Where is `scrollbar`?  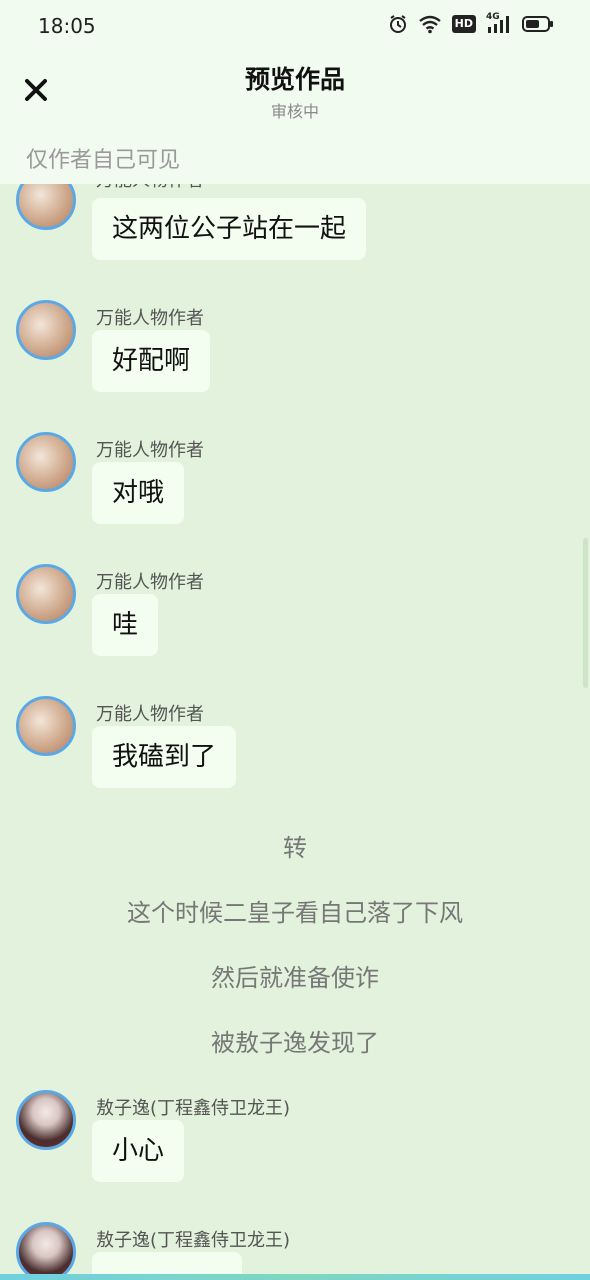 scrollbar is located at coordinates (585, 613).